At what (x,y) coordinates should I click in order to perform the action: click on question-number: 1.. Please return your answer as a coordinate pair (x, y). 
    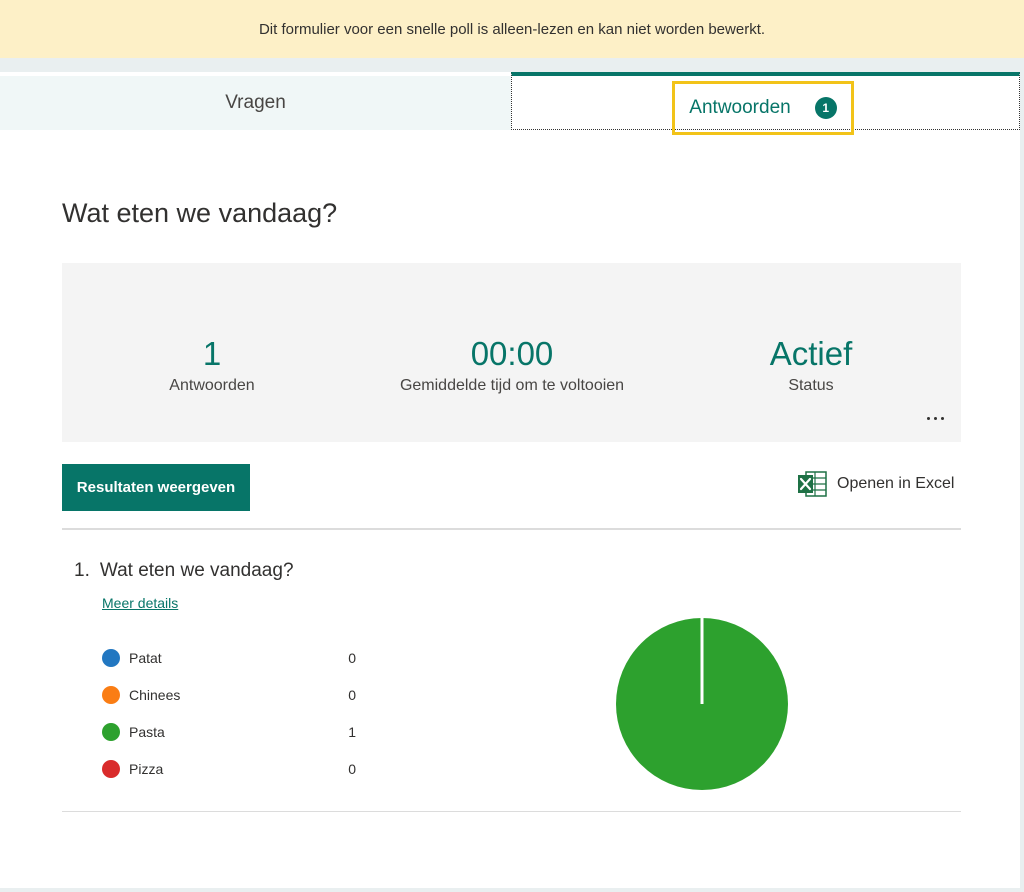
    Looking at the image, I should click on (82, 570).